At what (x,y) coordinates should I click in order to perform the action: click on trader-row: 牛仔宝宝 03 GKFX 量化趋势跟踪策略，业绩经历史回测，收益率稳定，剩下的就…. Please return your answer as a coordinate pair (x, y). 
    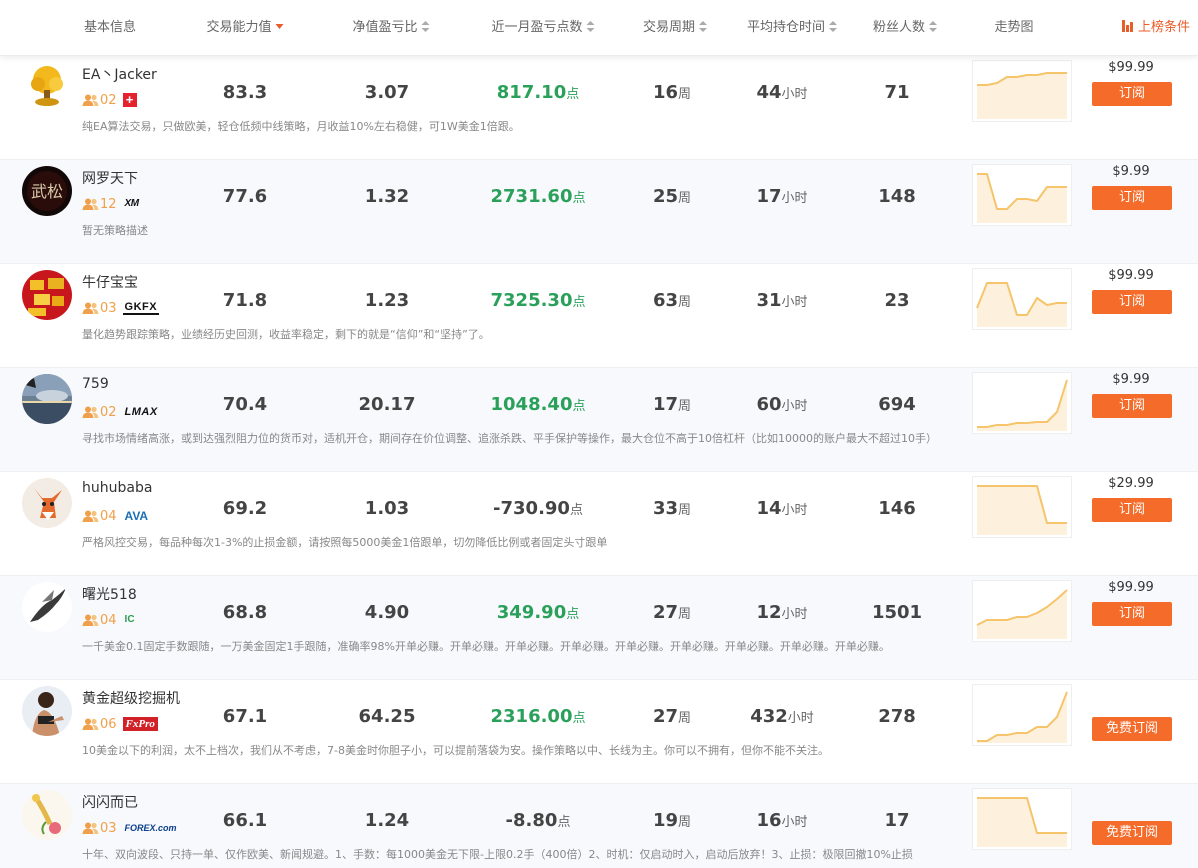
    Looking at the image, I should click on (599, 316).